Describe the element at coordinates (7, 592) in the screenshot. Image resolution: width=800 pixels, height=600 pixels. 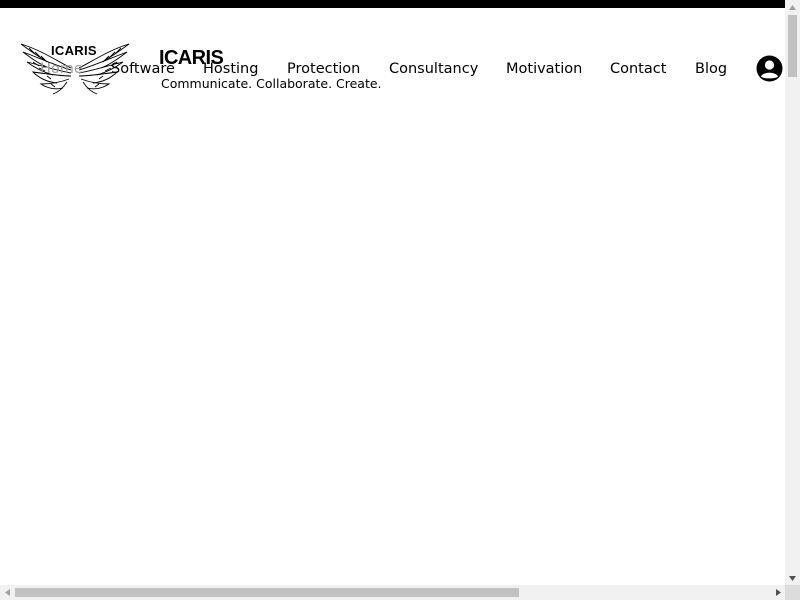
I see `scroll-left-arrow-icon` at that location.